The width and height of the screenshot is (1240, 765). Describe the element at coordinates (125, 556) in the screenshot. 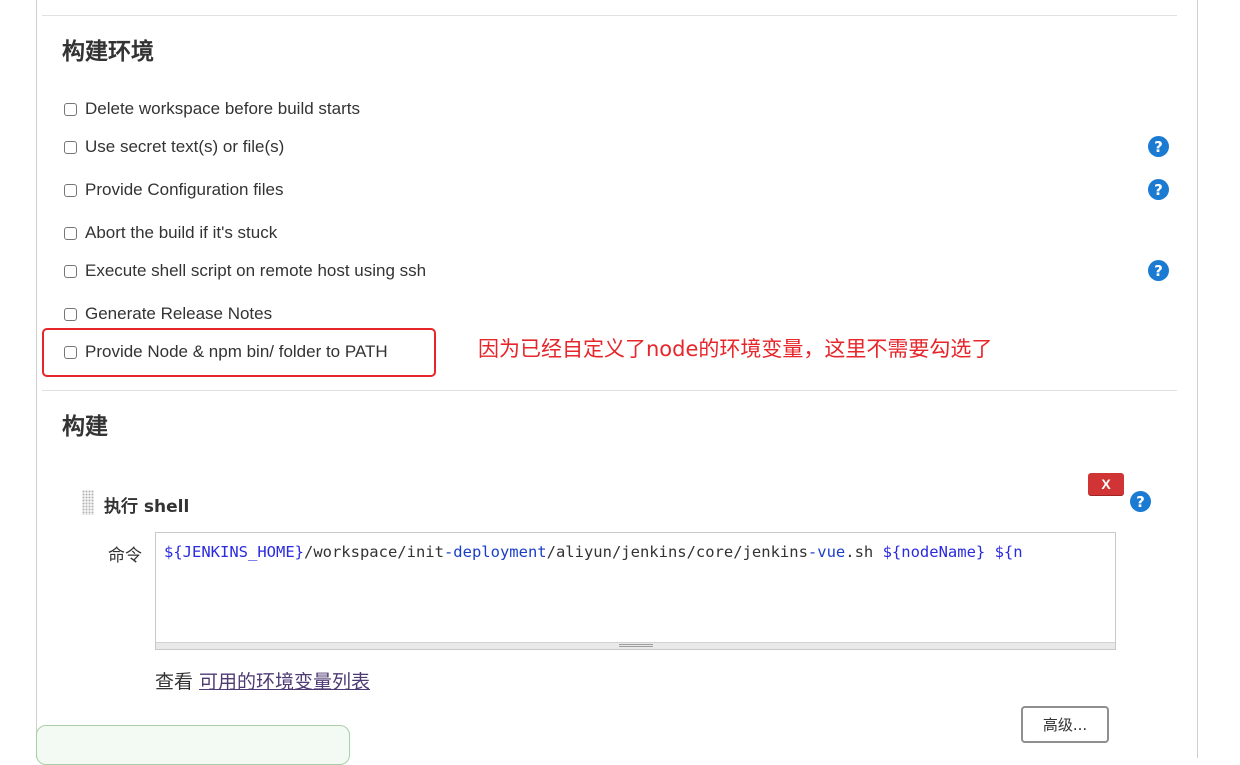

I see `command-label: 命令` at that location.